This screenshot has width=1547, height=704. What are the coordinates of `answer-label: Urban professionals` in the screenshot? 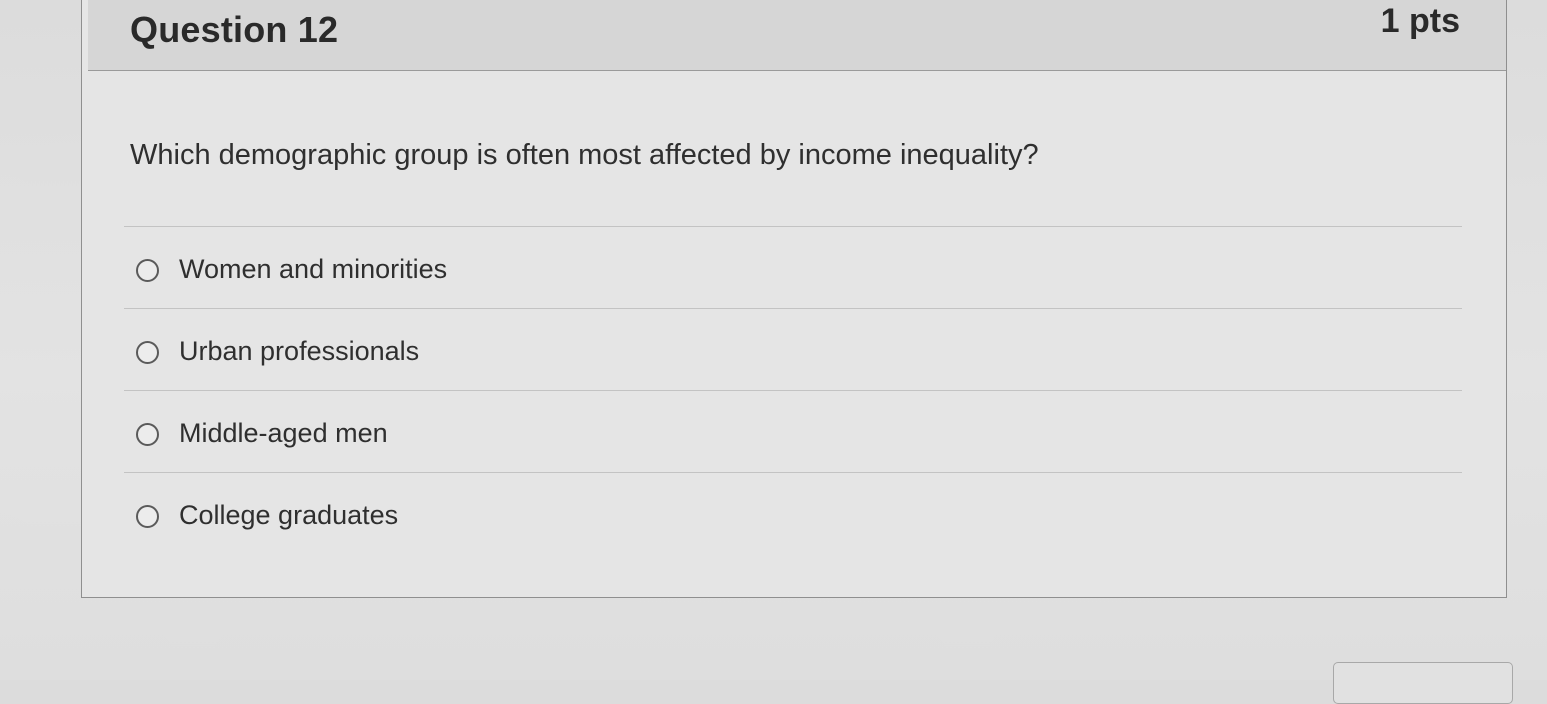 It's located at (299, 351).